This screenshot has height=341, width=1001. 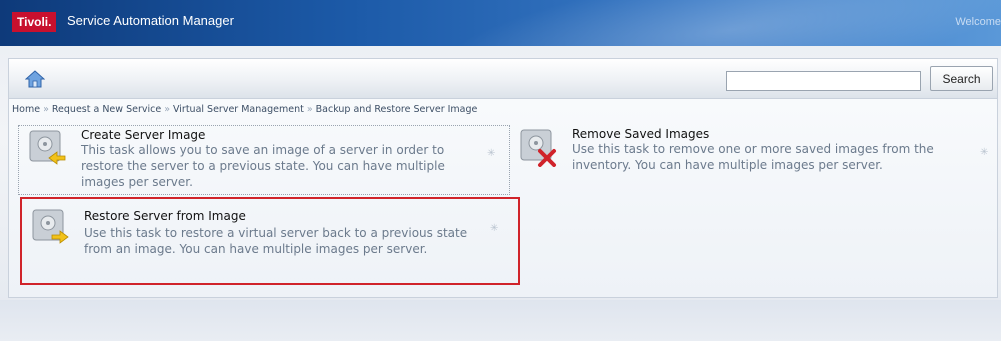 What do you see at coordinates (641, 134) in the screenshot?
I see `task-title: Remove Saved Images` at bounding box center [641, 134].